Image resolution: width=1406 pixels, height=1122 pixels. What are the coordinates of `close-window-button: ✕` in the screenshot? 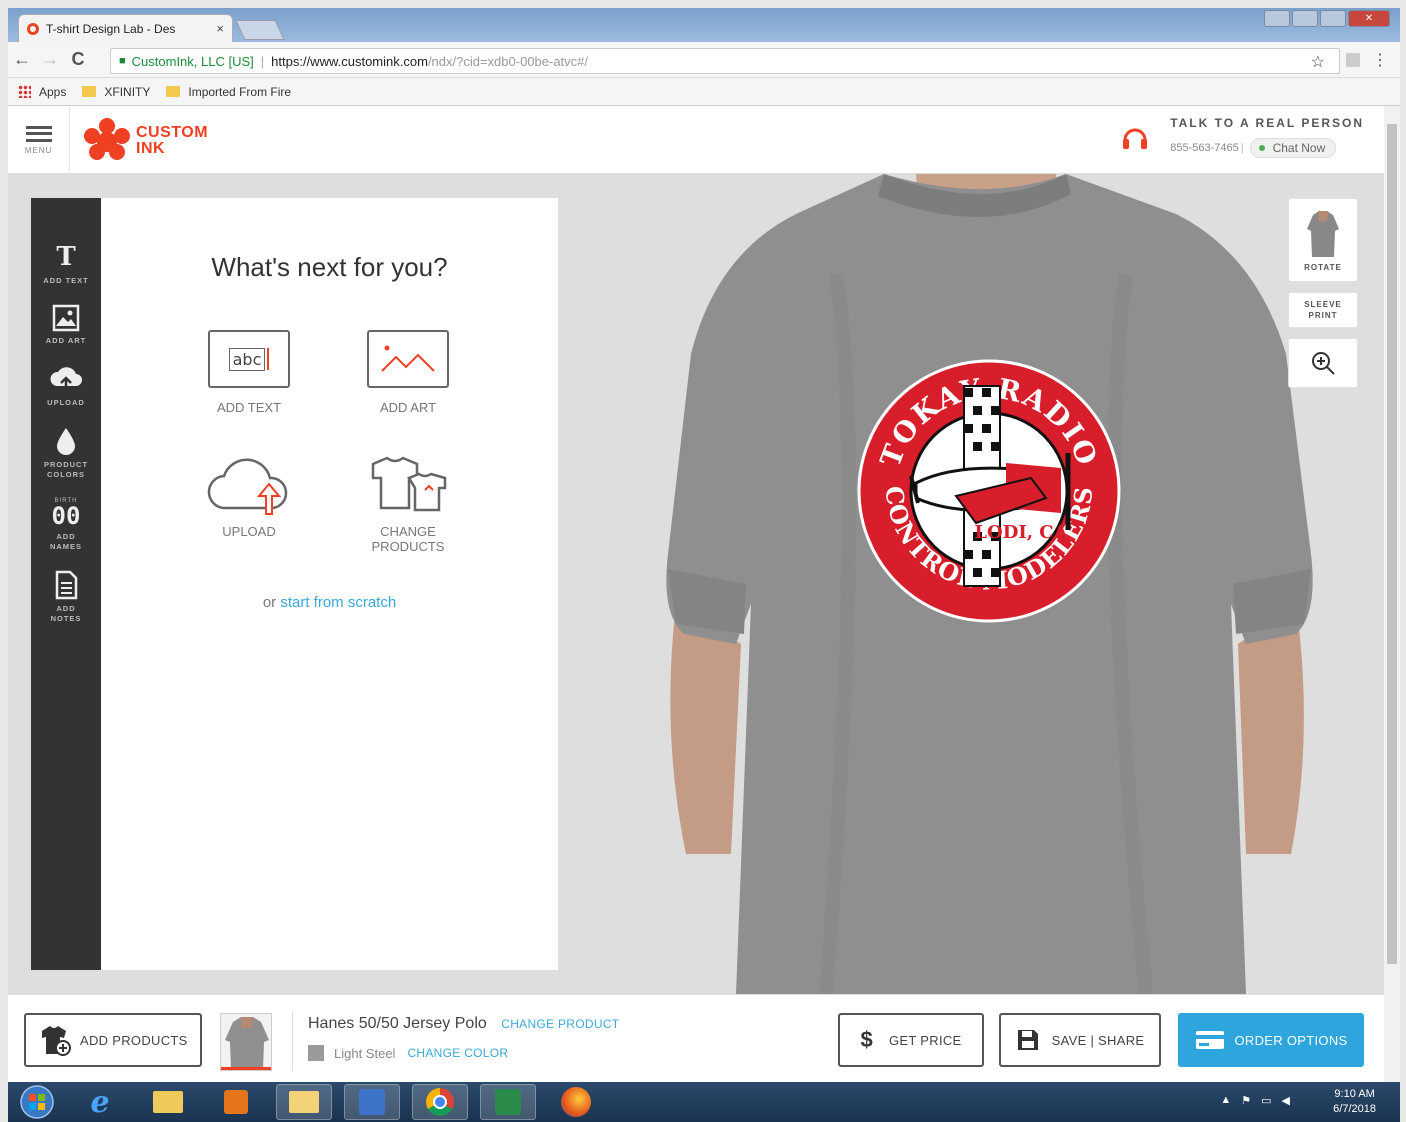 It's located at (1369, 18).